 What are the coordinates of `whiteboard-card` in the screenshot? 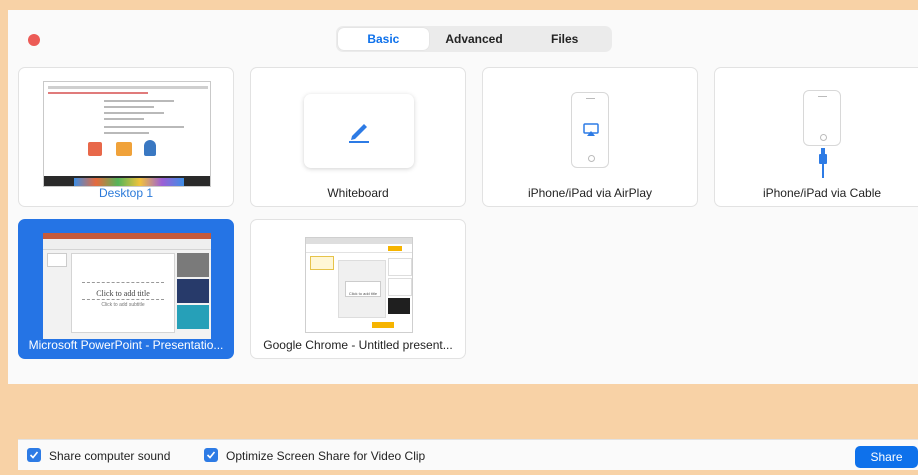 It's located at (359, 131).